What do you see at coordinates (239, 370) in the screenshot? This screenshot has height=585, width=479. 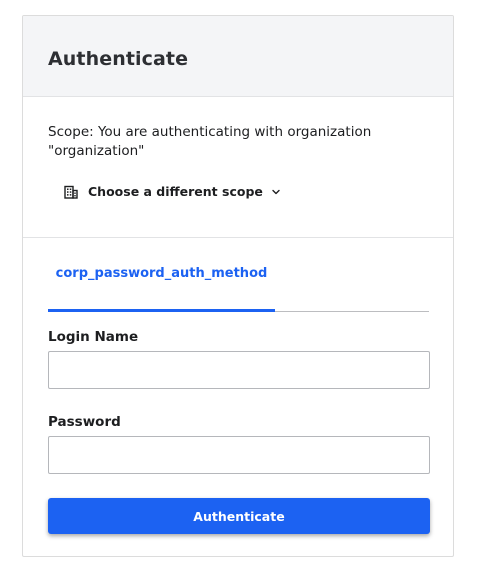 I see `login-name-input` at bounding box center [239, 370].